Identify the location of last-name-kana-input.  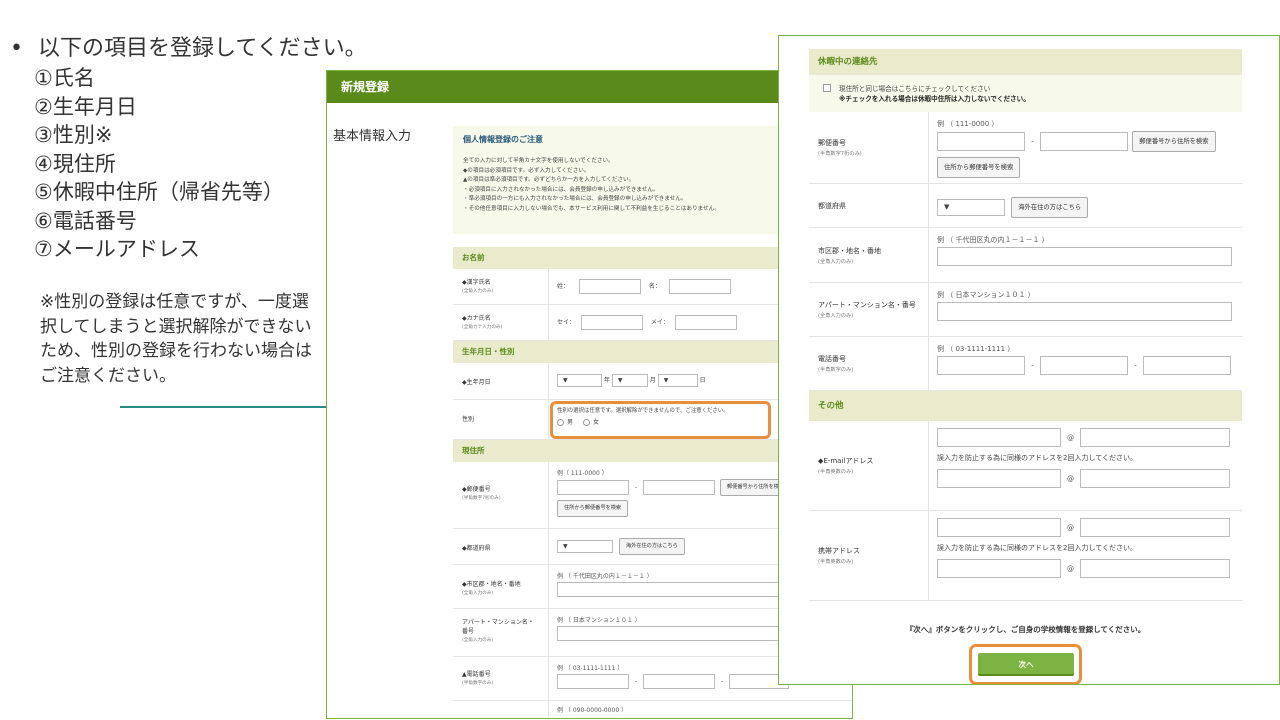
(611, 322).